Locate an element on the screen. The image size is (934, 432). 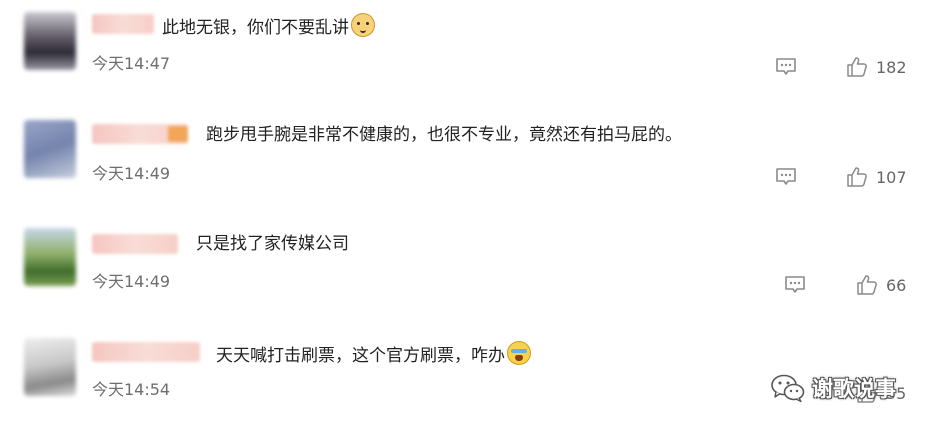
comment-text: 天天喊打击刷票，这个官方刷票，咋办 is located at coordinates (373, 354).